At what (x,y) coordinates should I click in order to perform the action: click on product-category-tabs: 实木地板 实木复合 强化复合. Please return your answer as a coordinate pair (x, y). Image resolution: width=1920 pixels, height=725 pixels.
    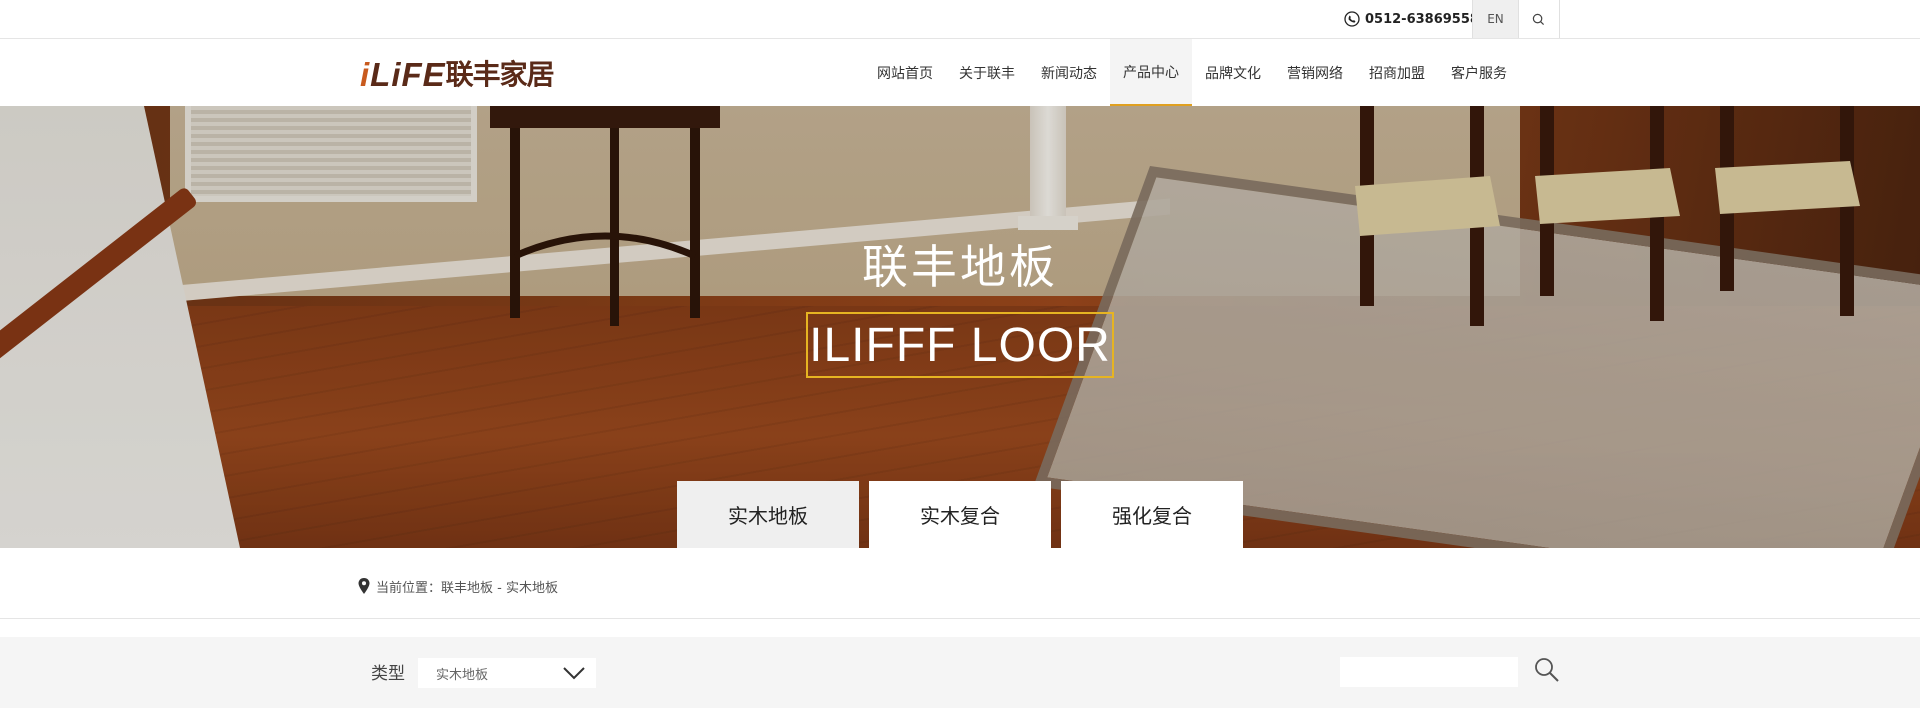
    Looking at the image, I should click on (960, 514).